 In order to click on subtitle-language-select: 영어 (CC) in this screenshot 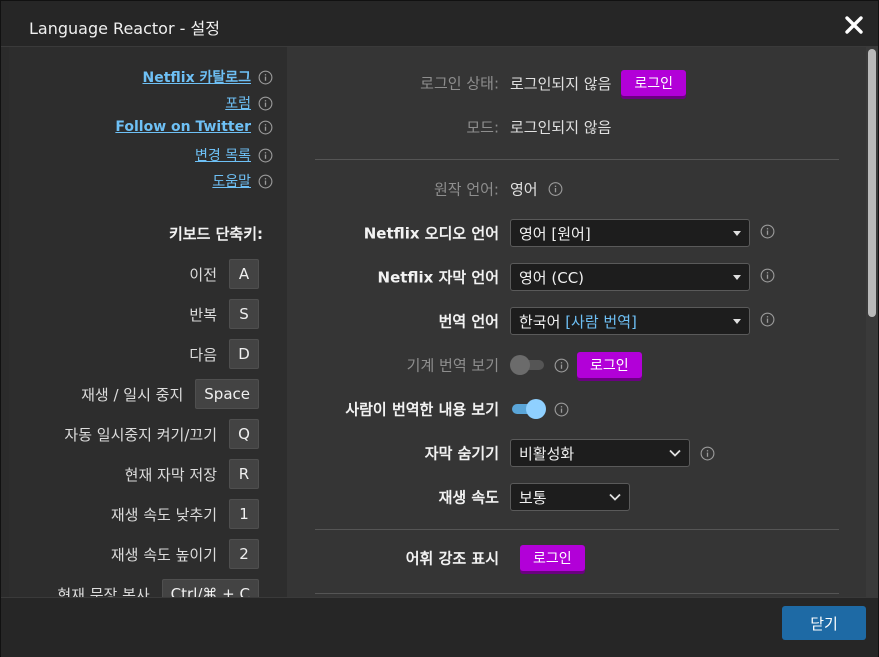, I will do `click(630, 277)`.